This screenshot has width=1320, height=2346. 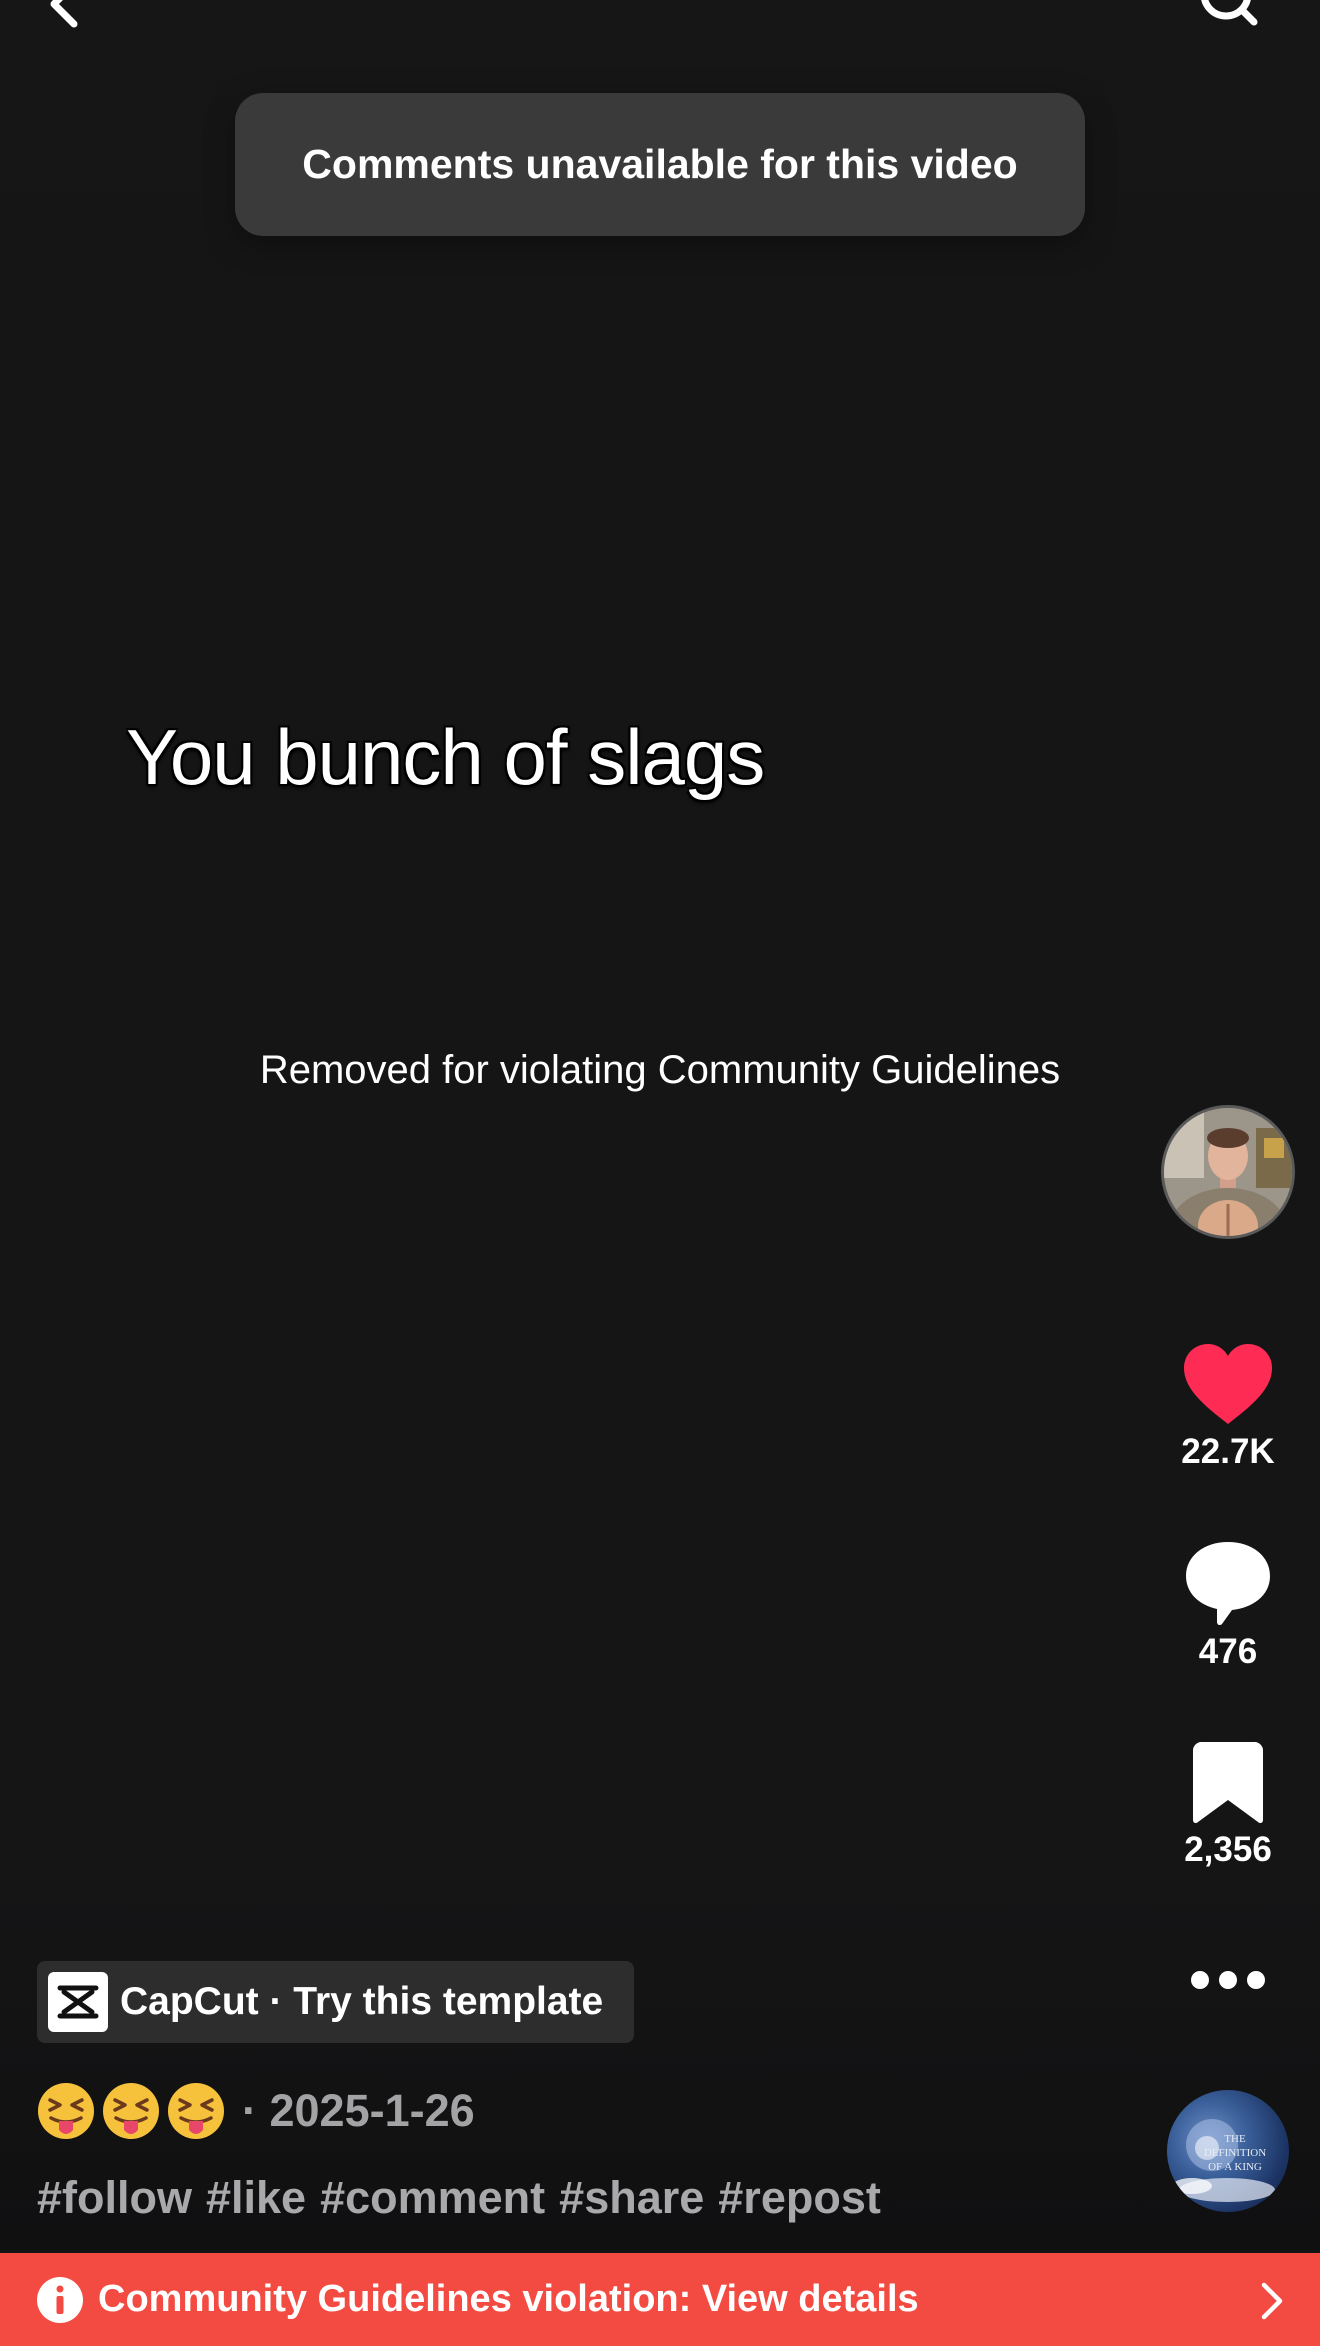 I want to click on hashtag-repost: #repost, so click(x=799, y=2197).